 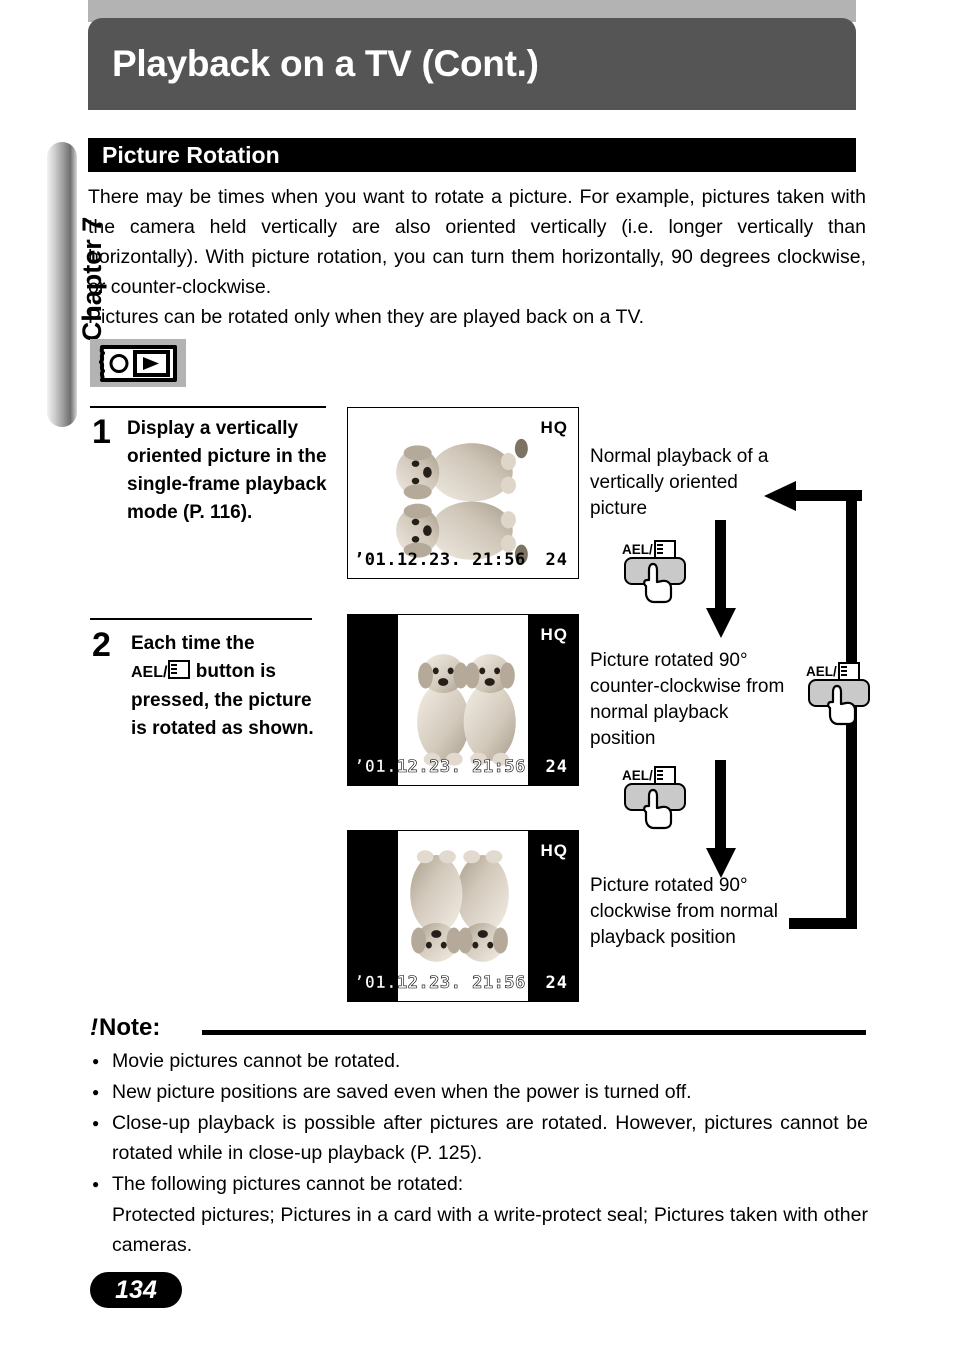 I want to click on step-2-divider, so click(x=201, y=619).